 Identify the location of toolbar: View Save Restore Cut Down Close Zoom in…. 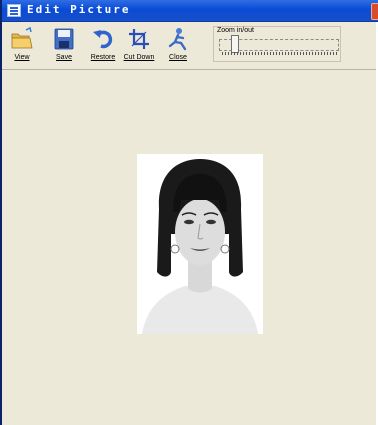
(190, 46).